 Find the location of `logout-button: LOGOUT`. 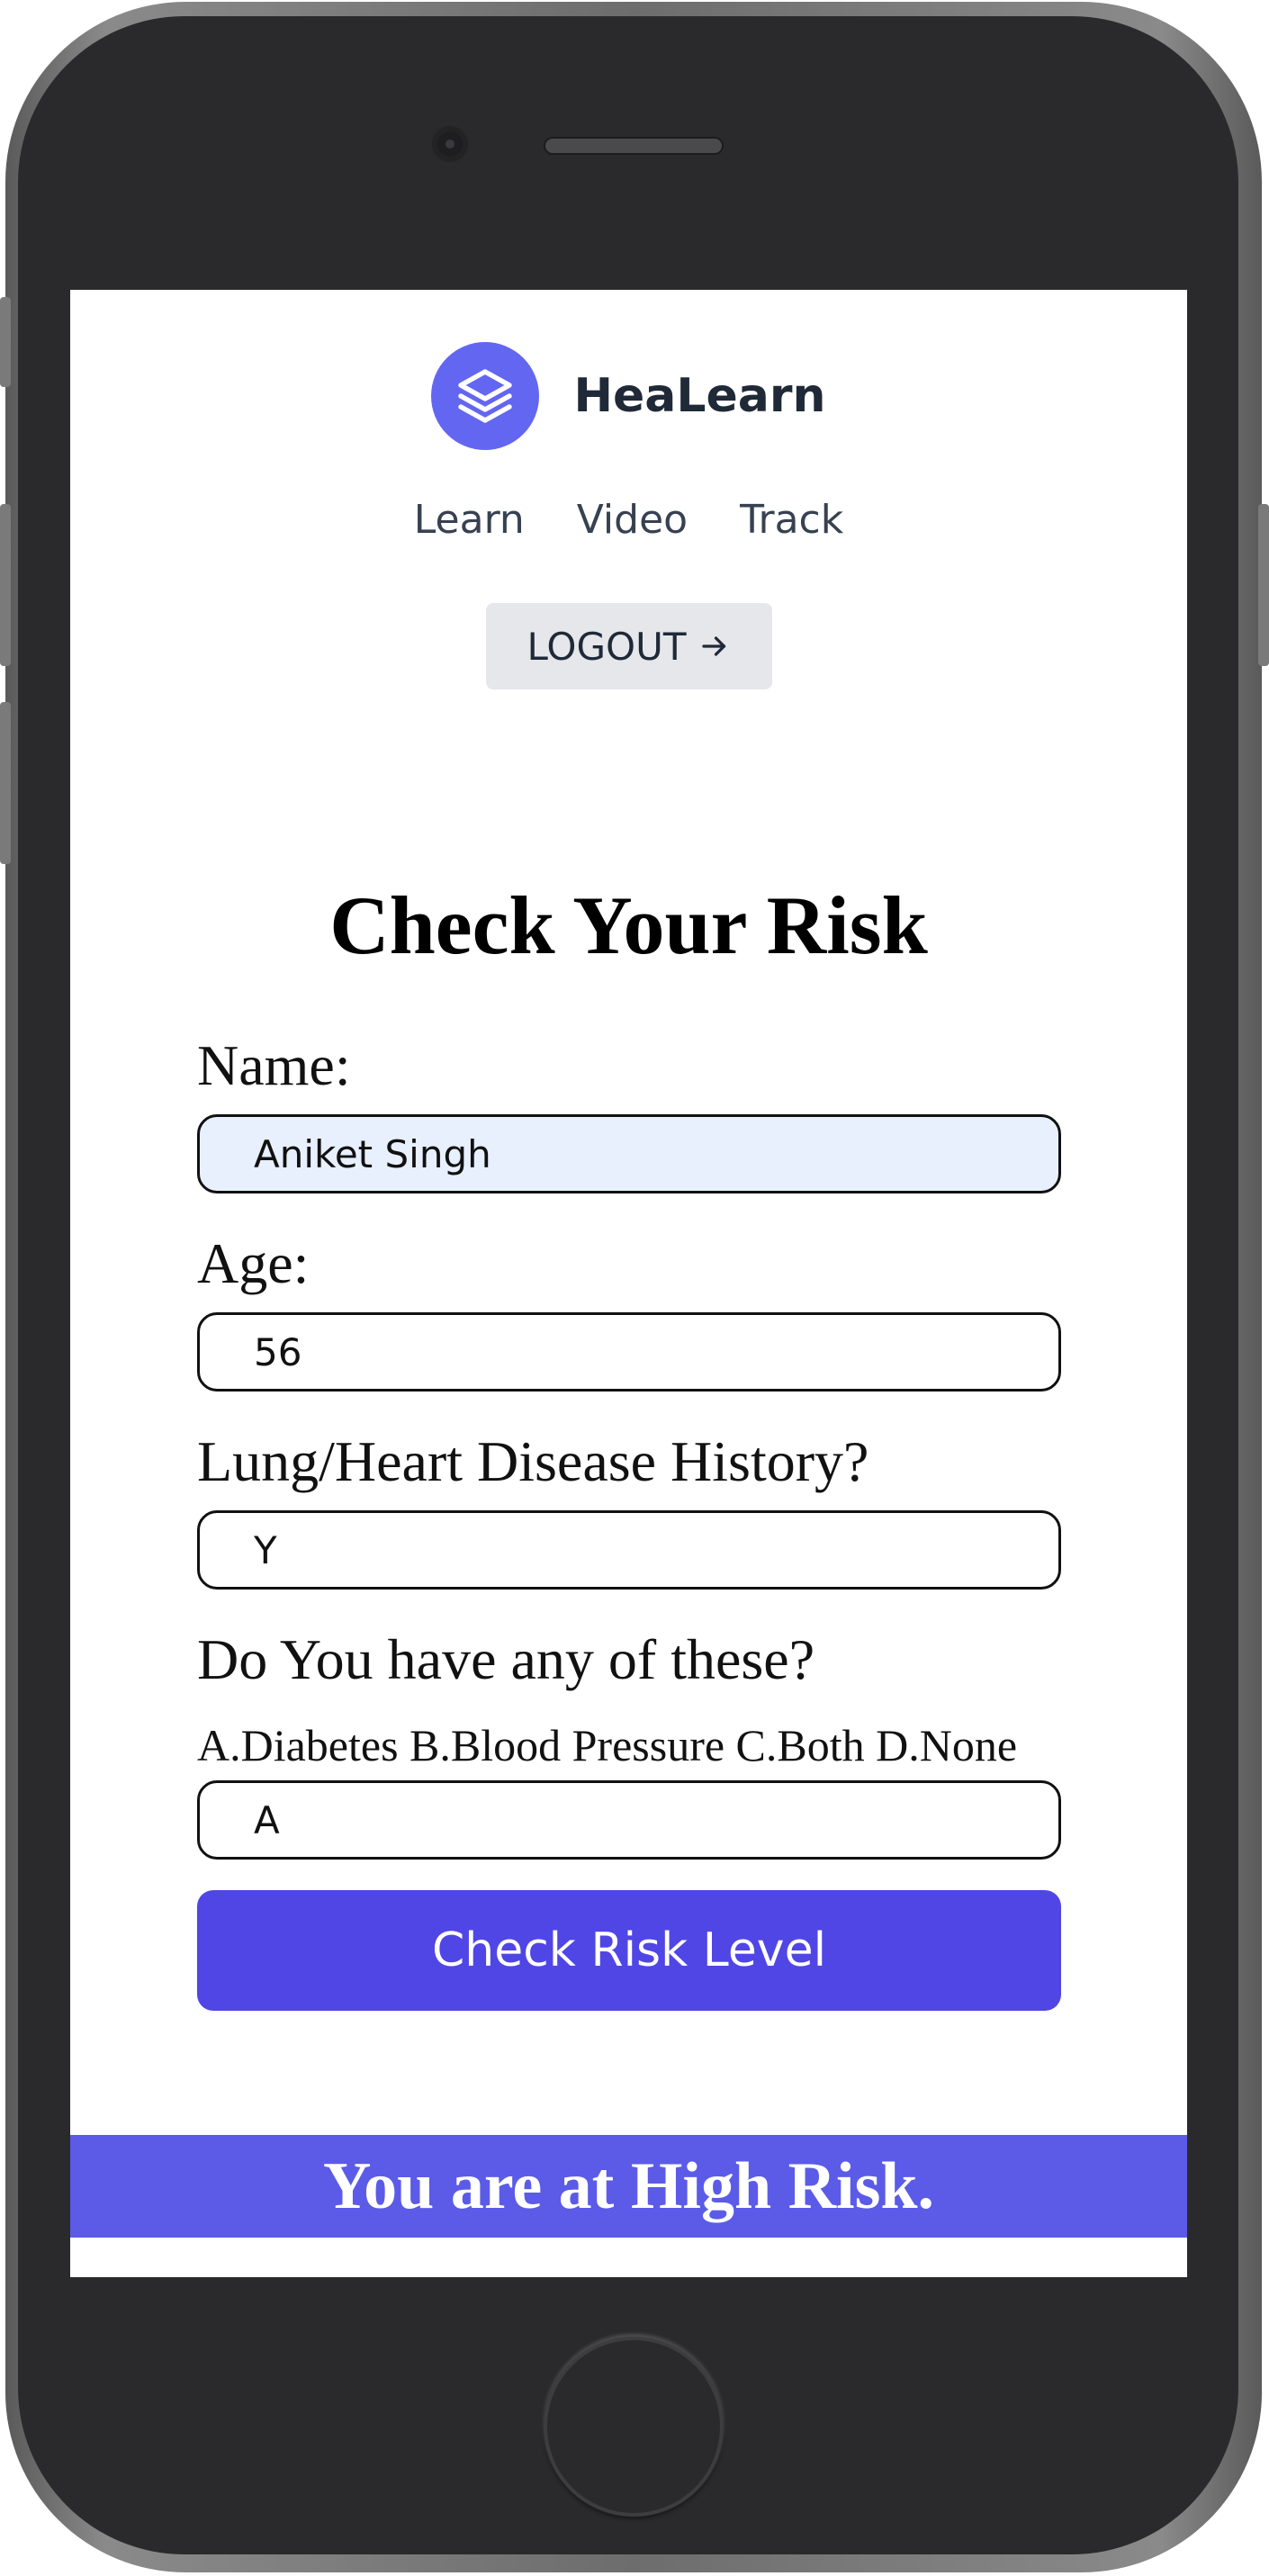

logout-button: LOGOUT is located at coordinates (629, 646).